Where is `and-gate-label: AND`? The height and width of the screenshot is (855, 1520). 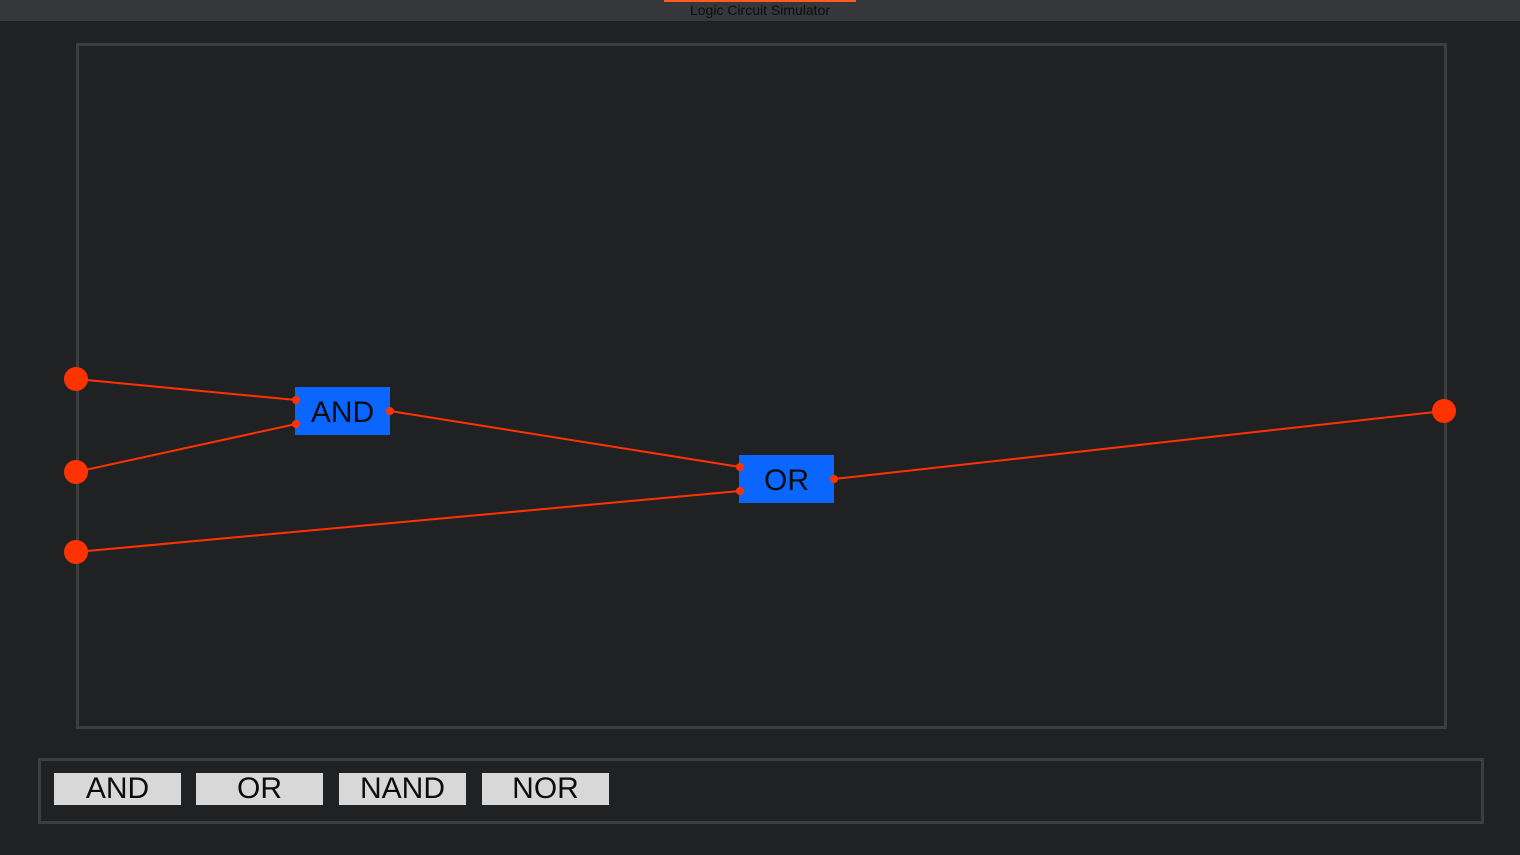 and-gate-label: AND is located at coordinates (342, 412).